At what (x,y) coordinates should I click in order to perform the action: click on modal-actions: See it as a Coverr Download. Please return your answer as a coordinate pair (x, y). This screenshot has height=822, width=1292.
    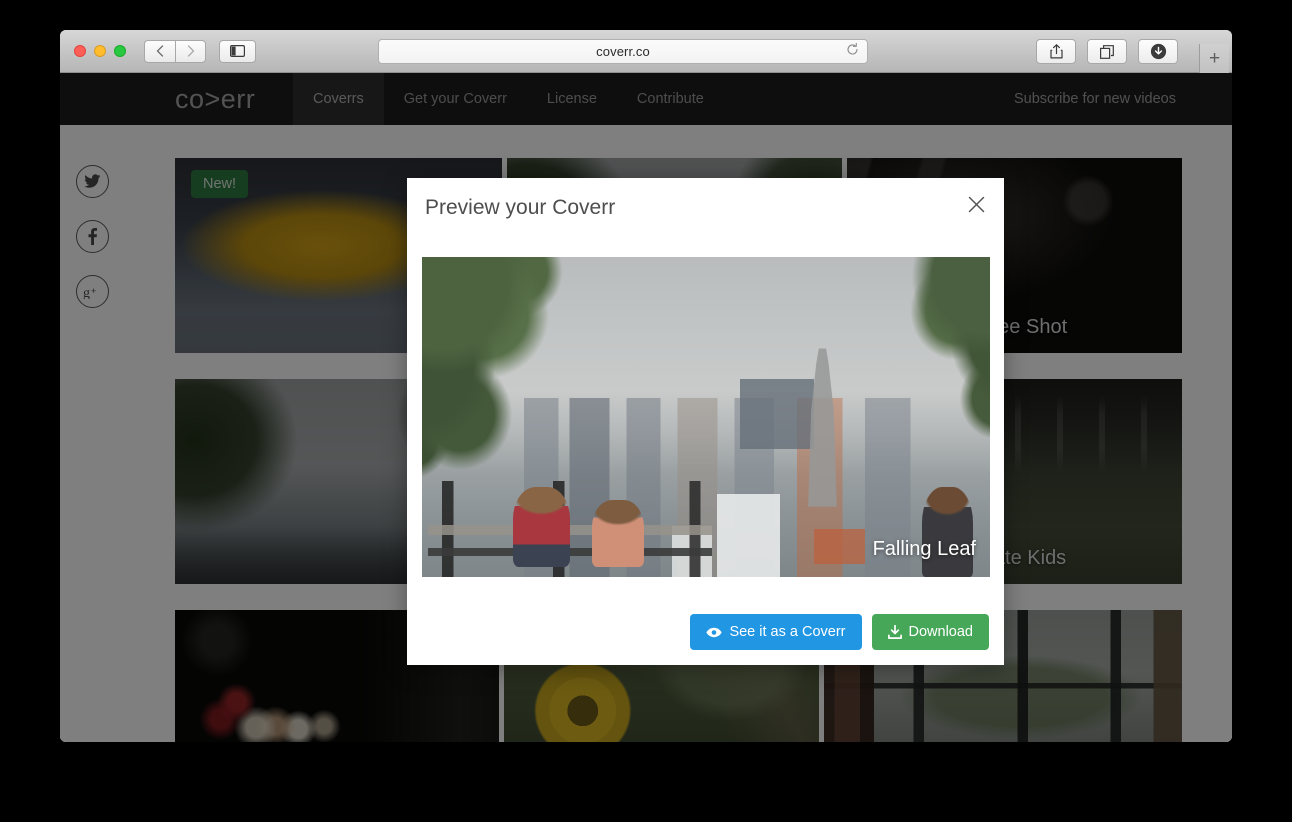
    Looking at the image, I should click on (839, 632).